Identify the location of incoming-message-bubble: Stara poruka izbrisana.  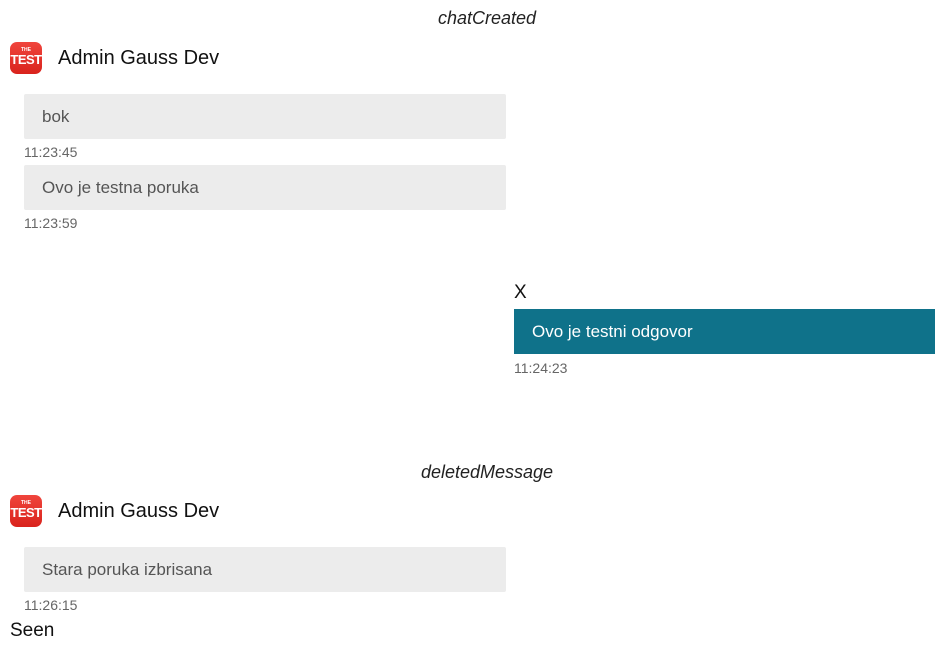
(265, 569).